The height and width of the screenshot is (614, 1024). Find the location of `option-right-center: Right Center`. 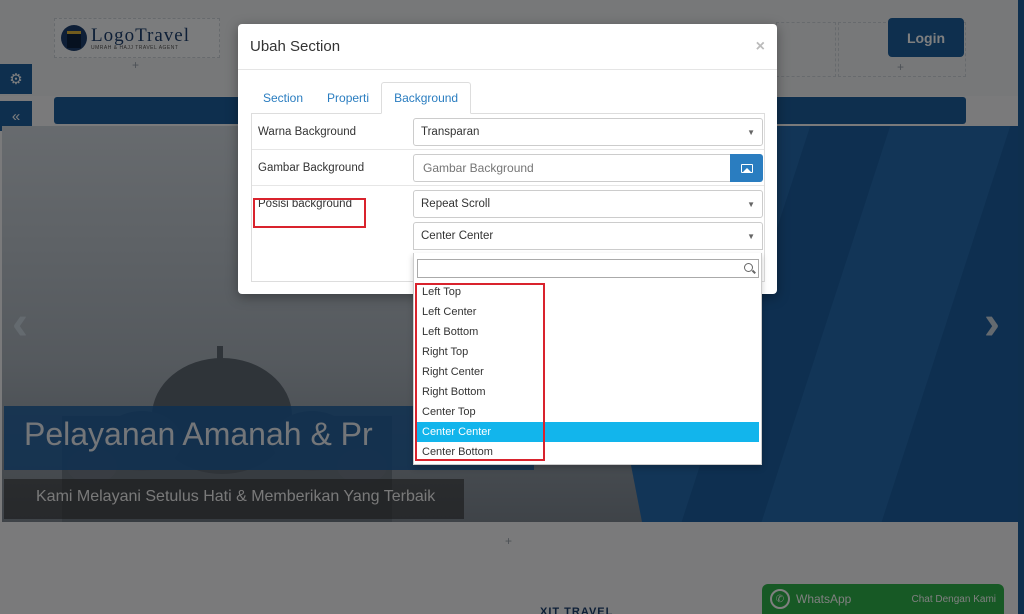

option-right-center: Right Center is located at coordinates (588, 372).